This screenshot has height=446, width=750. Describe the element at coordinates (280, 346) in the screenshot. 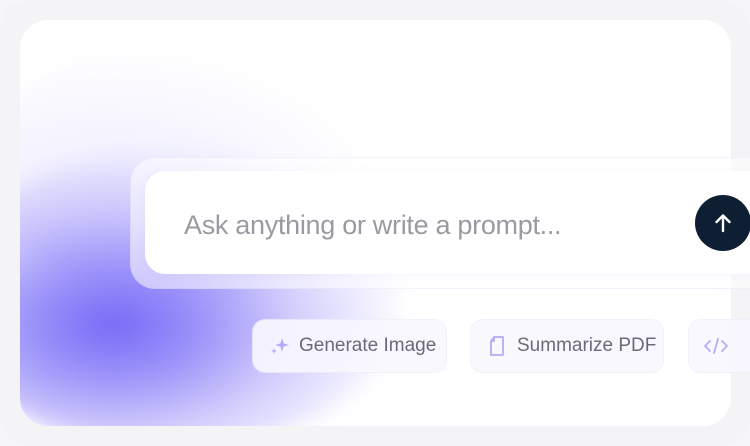

I see `sparkles-icon` at that location.